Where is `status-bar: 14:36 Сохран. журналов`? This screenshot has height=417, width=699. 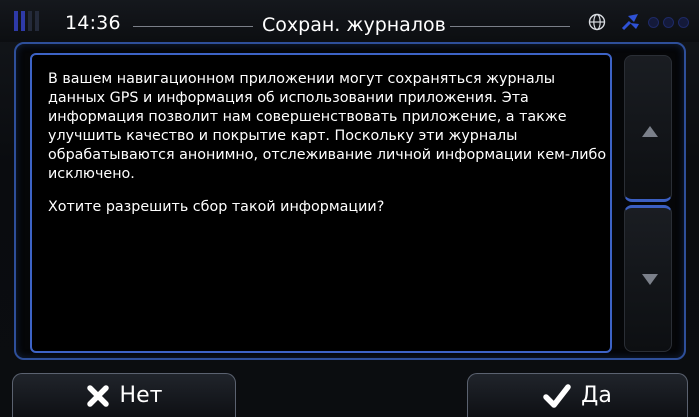 status-bar: 14:36 Сохран. журналов is located at coordinates (349, 21).